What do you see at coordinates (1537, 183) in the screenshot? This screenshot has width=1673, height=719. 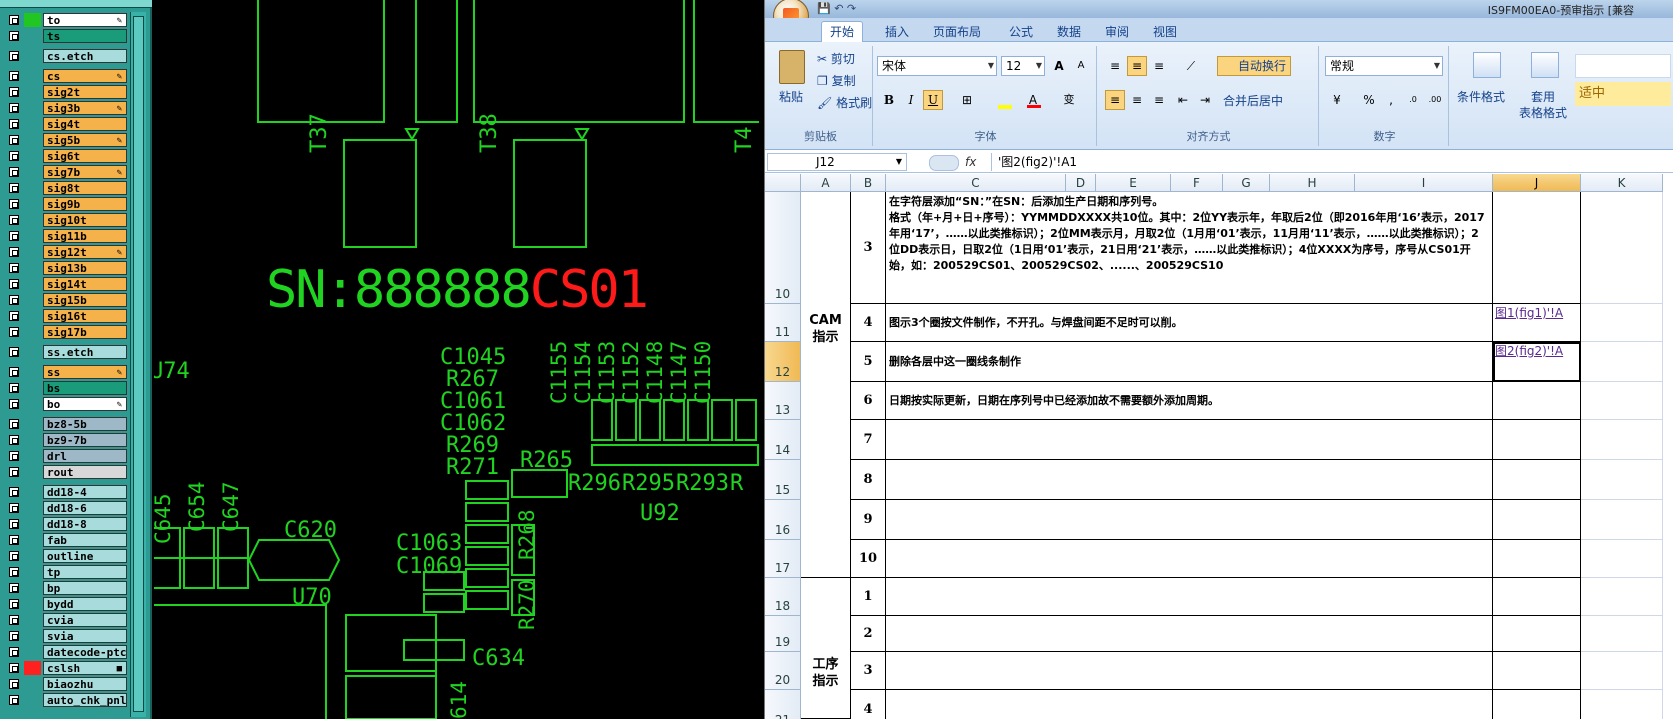 I see `column-header-J: J` at bounding box center [1537, 183].